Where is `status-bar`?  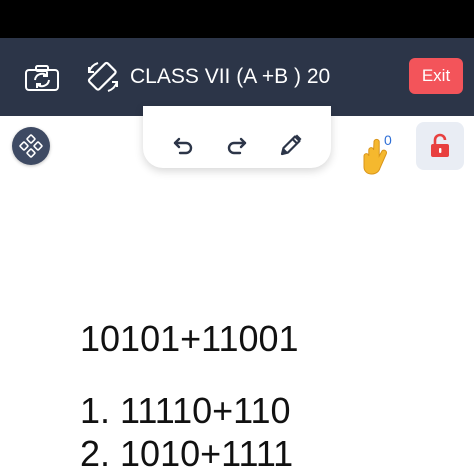
status-bar is located at coordinates (237, 19).